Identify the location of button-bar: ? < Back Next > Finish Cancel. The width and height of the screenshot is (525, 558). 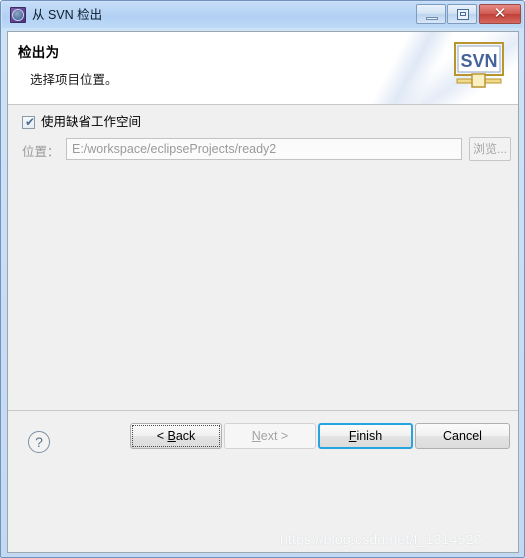
(263, 446).